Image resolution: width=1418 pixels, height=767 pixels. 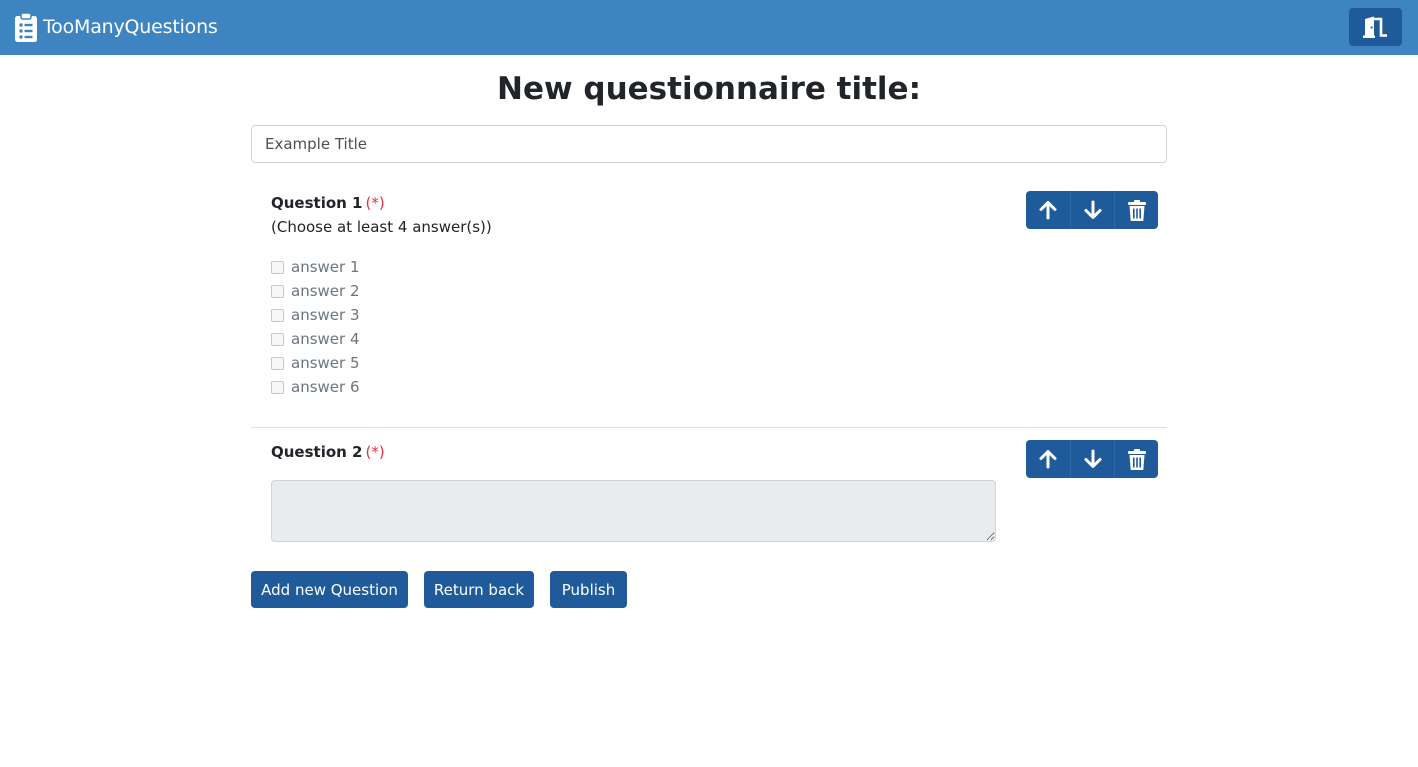 I want to click on question-2-title: Question 2, so click(x=317, y=452).